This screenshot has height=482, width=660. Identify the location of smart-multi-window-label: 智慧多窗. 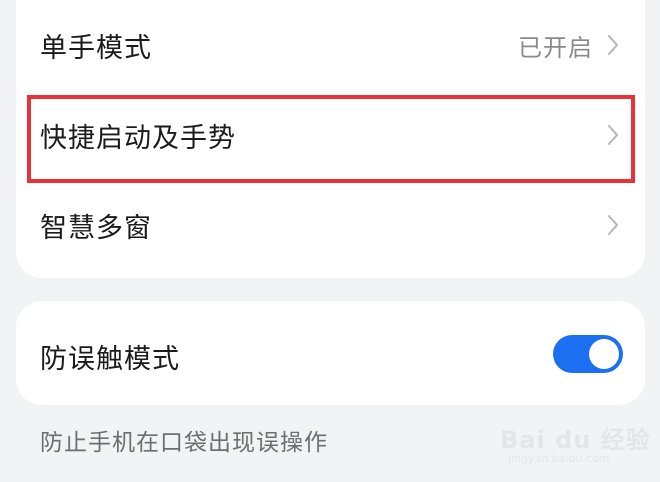
(96, 228).